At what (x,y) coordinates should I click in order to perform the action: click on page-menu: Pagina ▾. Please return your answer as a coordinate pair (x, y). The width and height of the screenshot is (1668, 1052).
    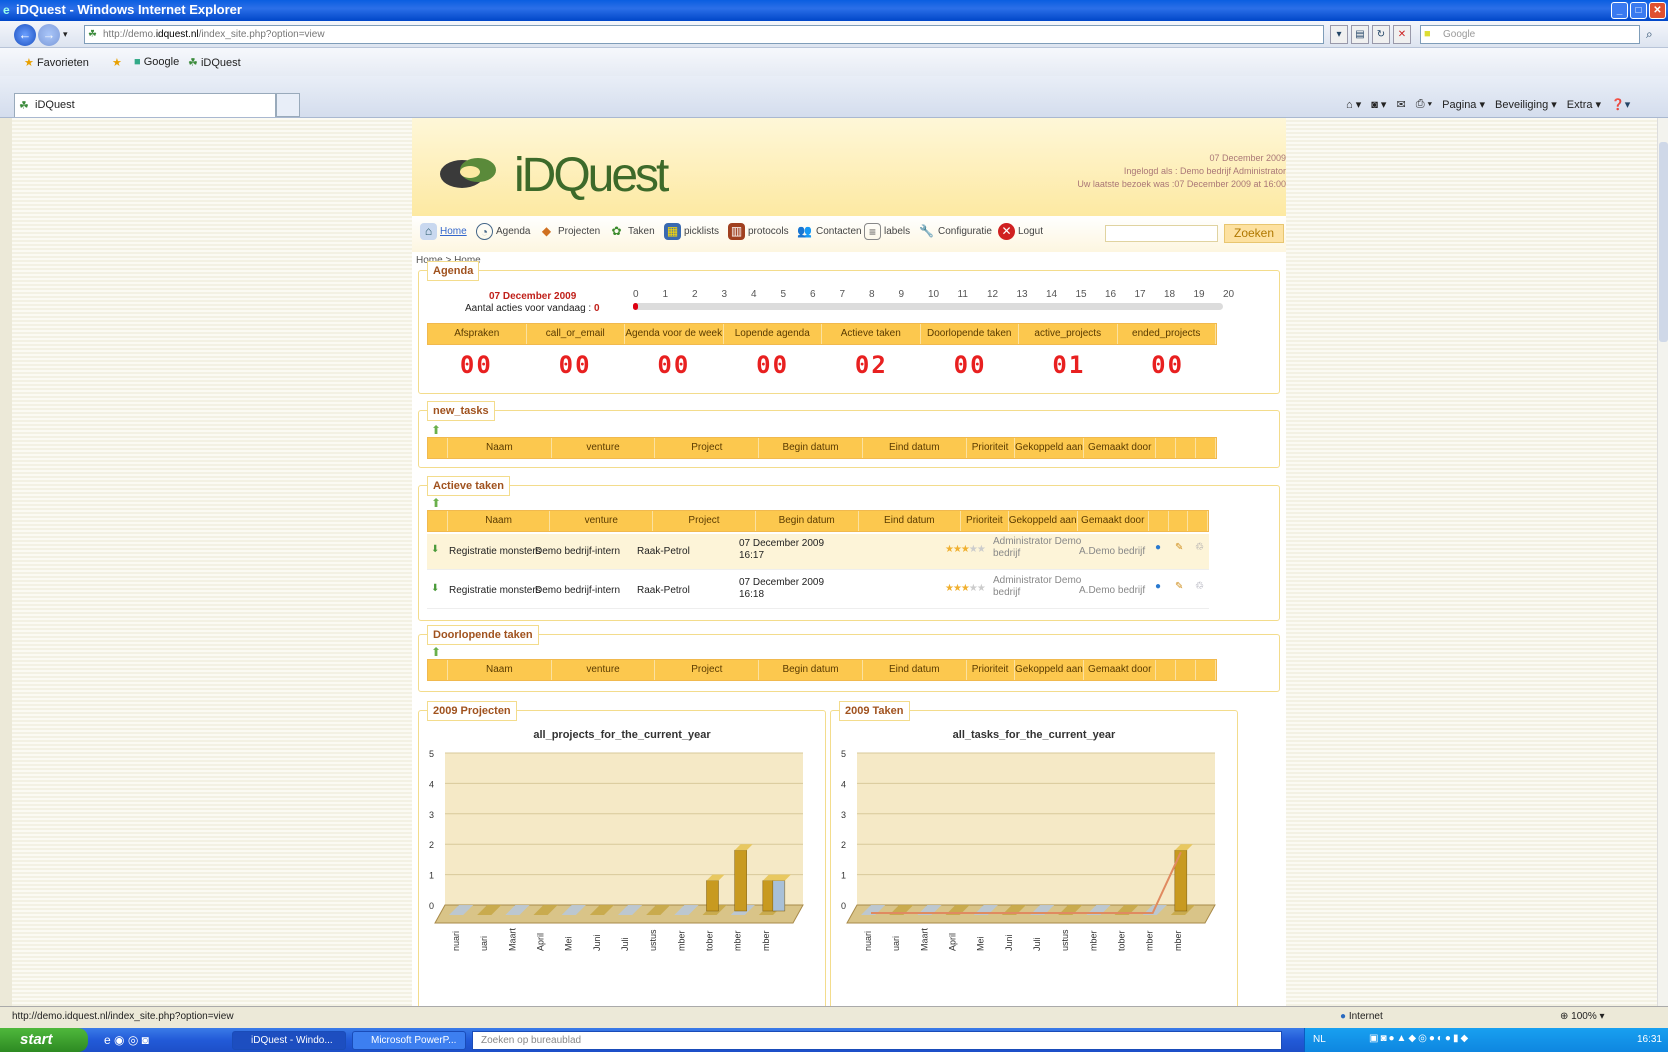
    Looking at the image, I should click on (1463, 104).